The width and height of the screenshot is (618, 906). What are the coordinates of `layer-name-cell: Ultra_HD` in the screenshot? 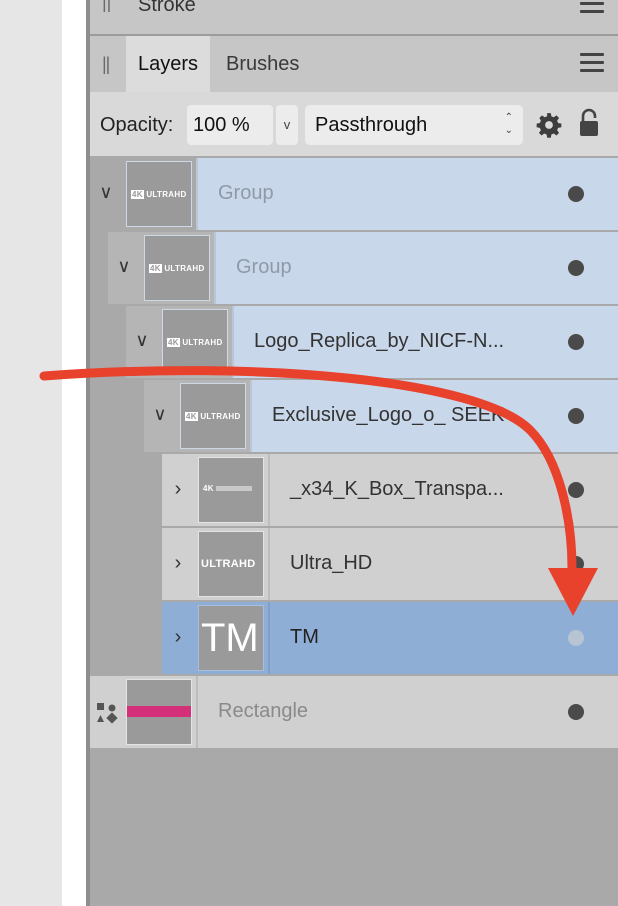 It's located at (443, 564).